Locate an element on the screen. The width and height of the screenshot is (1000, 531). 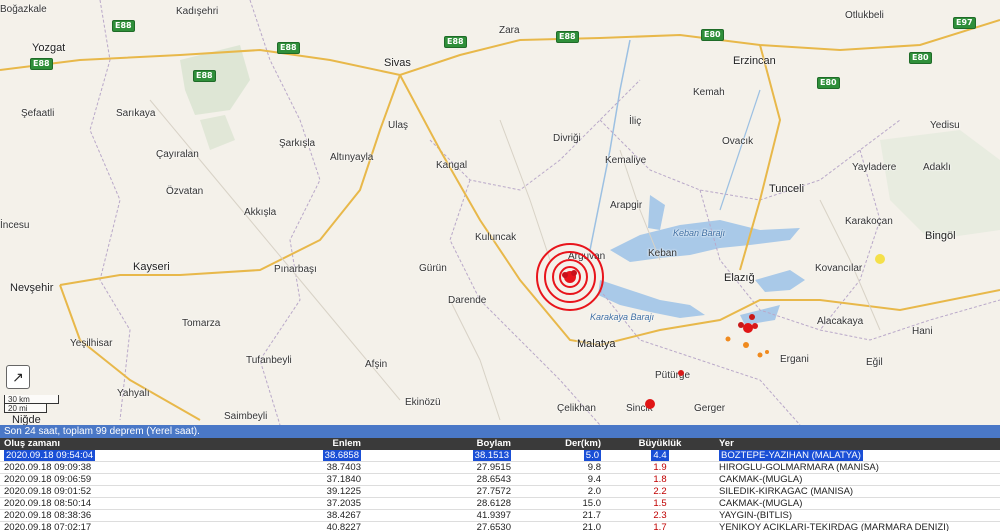
cell-time-text: 2020.09.18 09:54:04 is located at coordinates (50, 455).